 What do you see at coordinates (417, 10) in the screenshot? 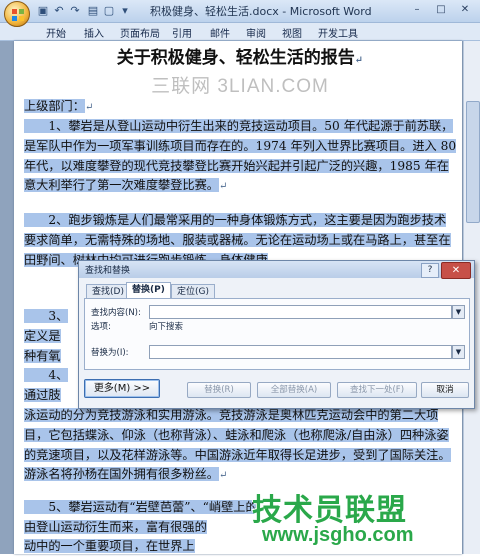
I see `minimize-button: –` at bounding box center [417, 10].